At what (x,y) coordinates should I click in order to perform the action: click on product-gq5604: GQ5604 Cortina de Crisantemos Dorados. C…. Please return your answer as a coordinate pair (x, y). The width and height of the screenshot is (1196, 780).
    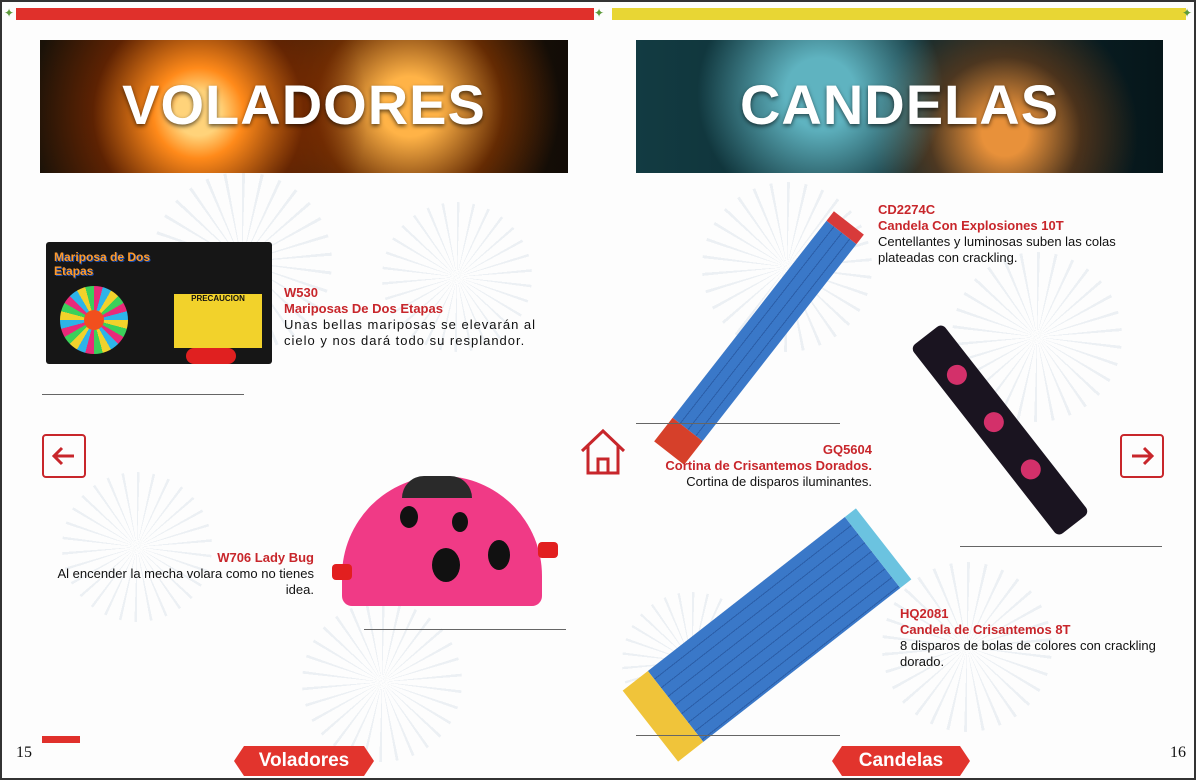
    Looking at the image, I should click on (747, 466).